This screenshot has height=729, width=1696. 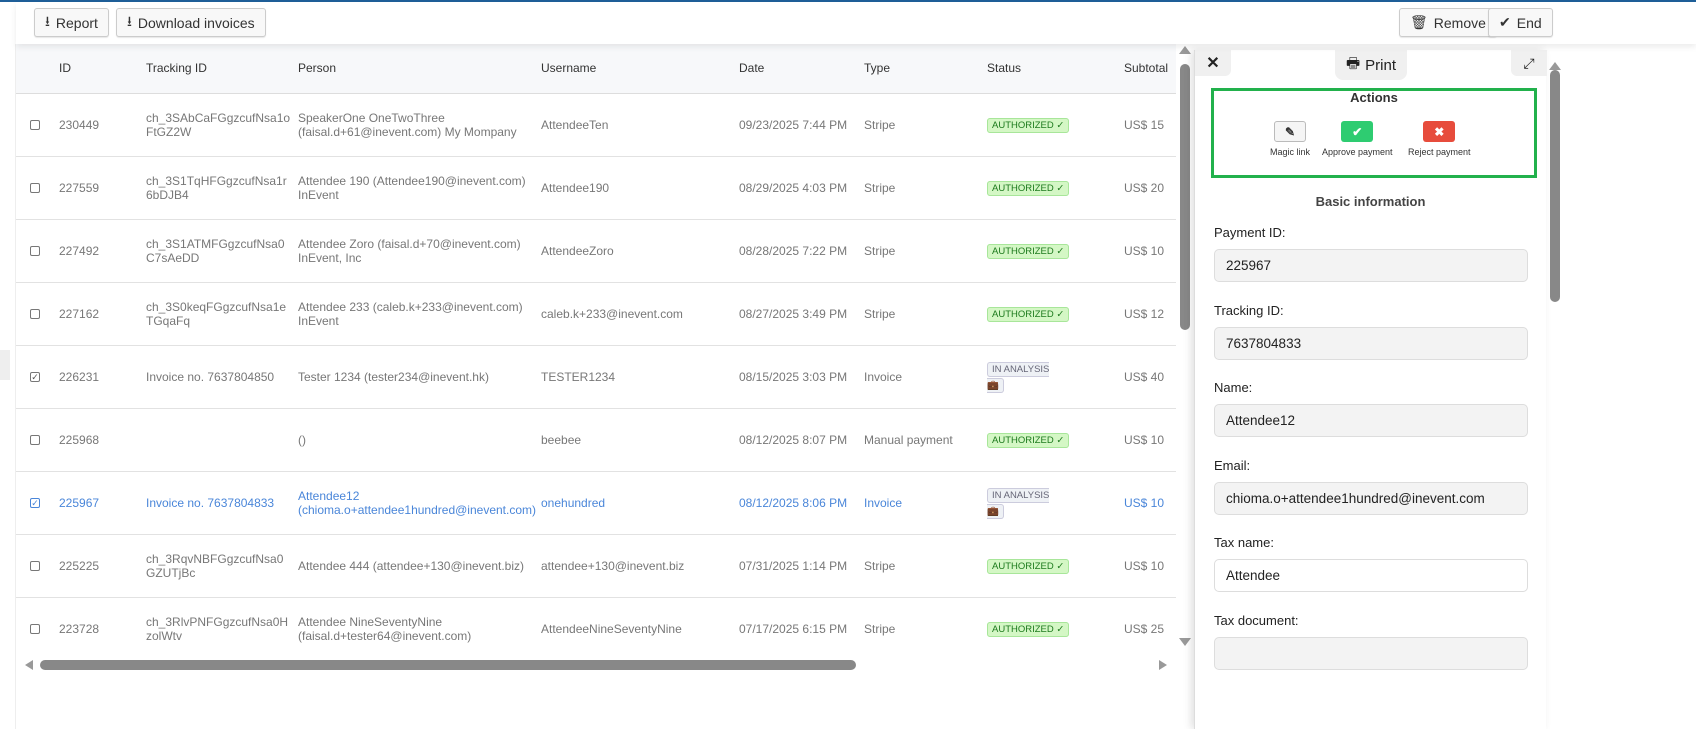 What do you see at coordinates (1244, 542) in the screenshot?
I see `field-label: Tax name:` at bounding box center [1244, 542].